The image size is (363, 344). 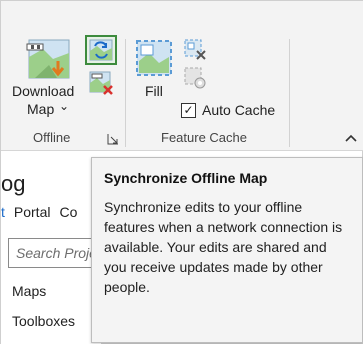 What do you see at coordinates (52, 137) in the screenshot?
I see `group-label-offline: Offline` at bounding box center [52, 137].